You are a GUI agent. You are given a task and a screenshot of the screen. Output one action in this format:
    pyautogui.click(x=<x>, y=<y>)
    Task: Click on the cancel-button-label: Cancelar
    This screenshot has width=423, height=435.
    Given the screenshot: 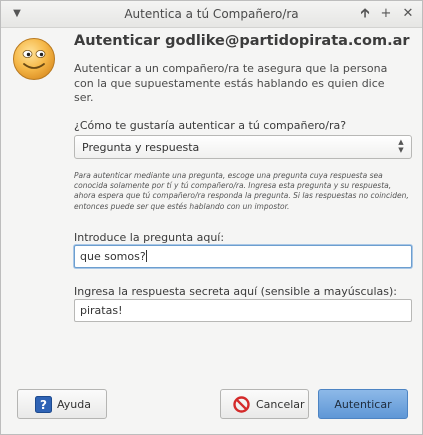 What is the action you would take?
    pyautogui.click(x=280, y=404)
    